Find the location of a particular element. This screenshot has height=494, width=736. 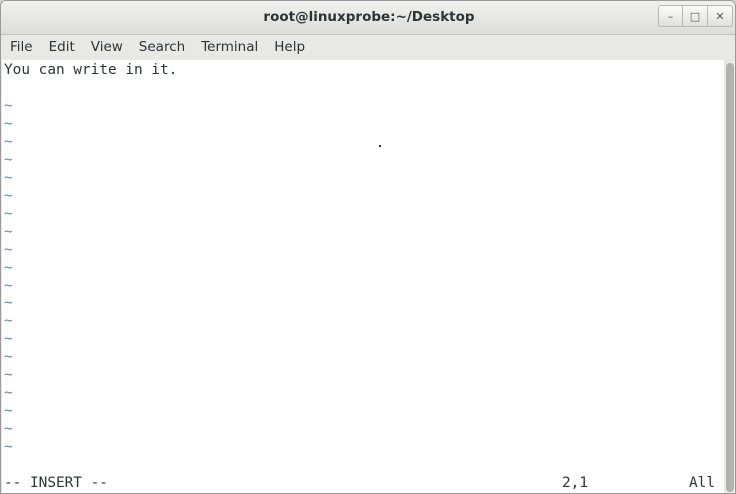

vim-mode-indicator: -- INSERT -- is located at coordinates (56, 483).